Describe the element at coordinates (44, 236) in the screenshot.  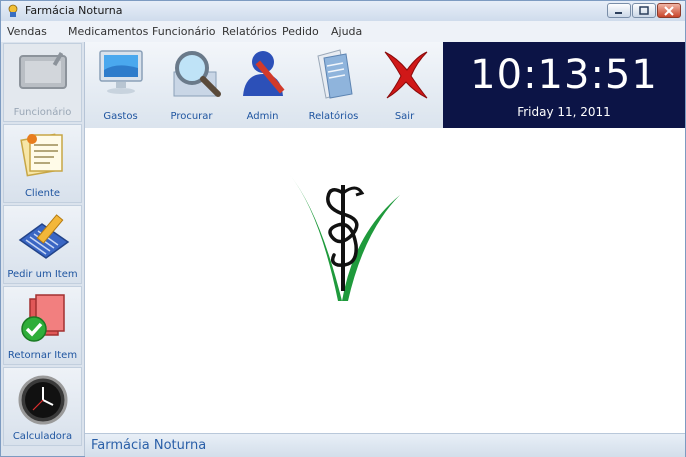
I see `keyboard-pencil-icon` at that location.